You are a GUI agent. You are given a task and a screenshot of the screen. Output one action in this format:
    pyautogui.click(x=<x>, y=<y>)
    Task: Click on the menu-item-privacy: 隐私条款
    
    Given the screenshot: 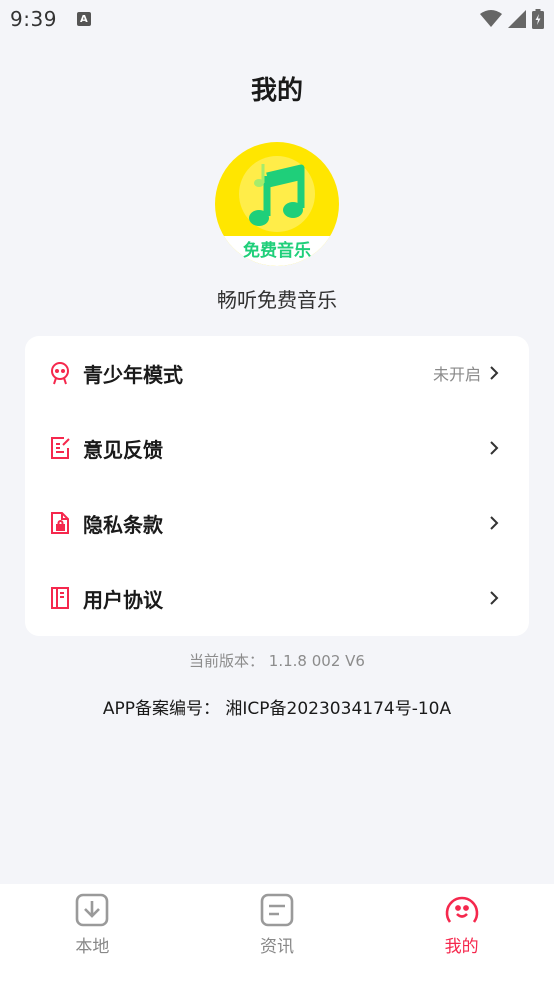 What is the action you would take?
    pyautogui.click(x=277, y=523)
    